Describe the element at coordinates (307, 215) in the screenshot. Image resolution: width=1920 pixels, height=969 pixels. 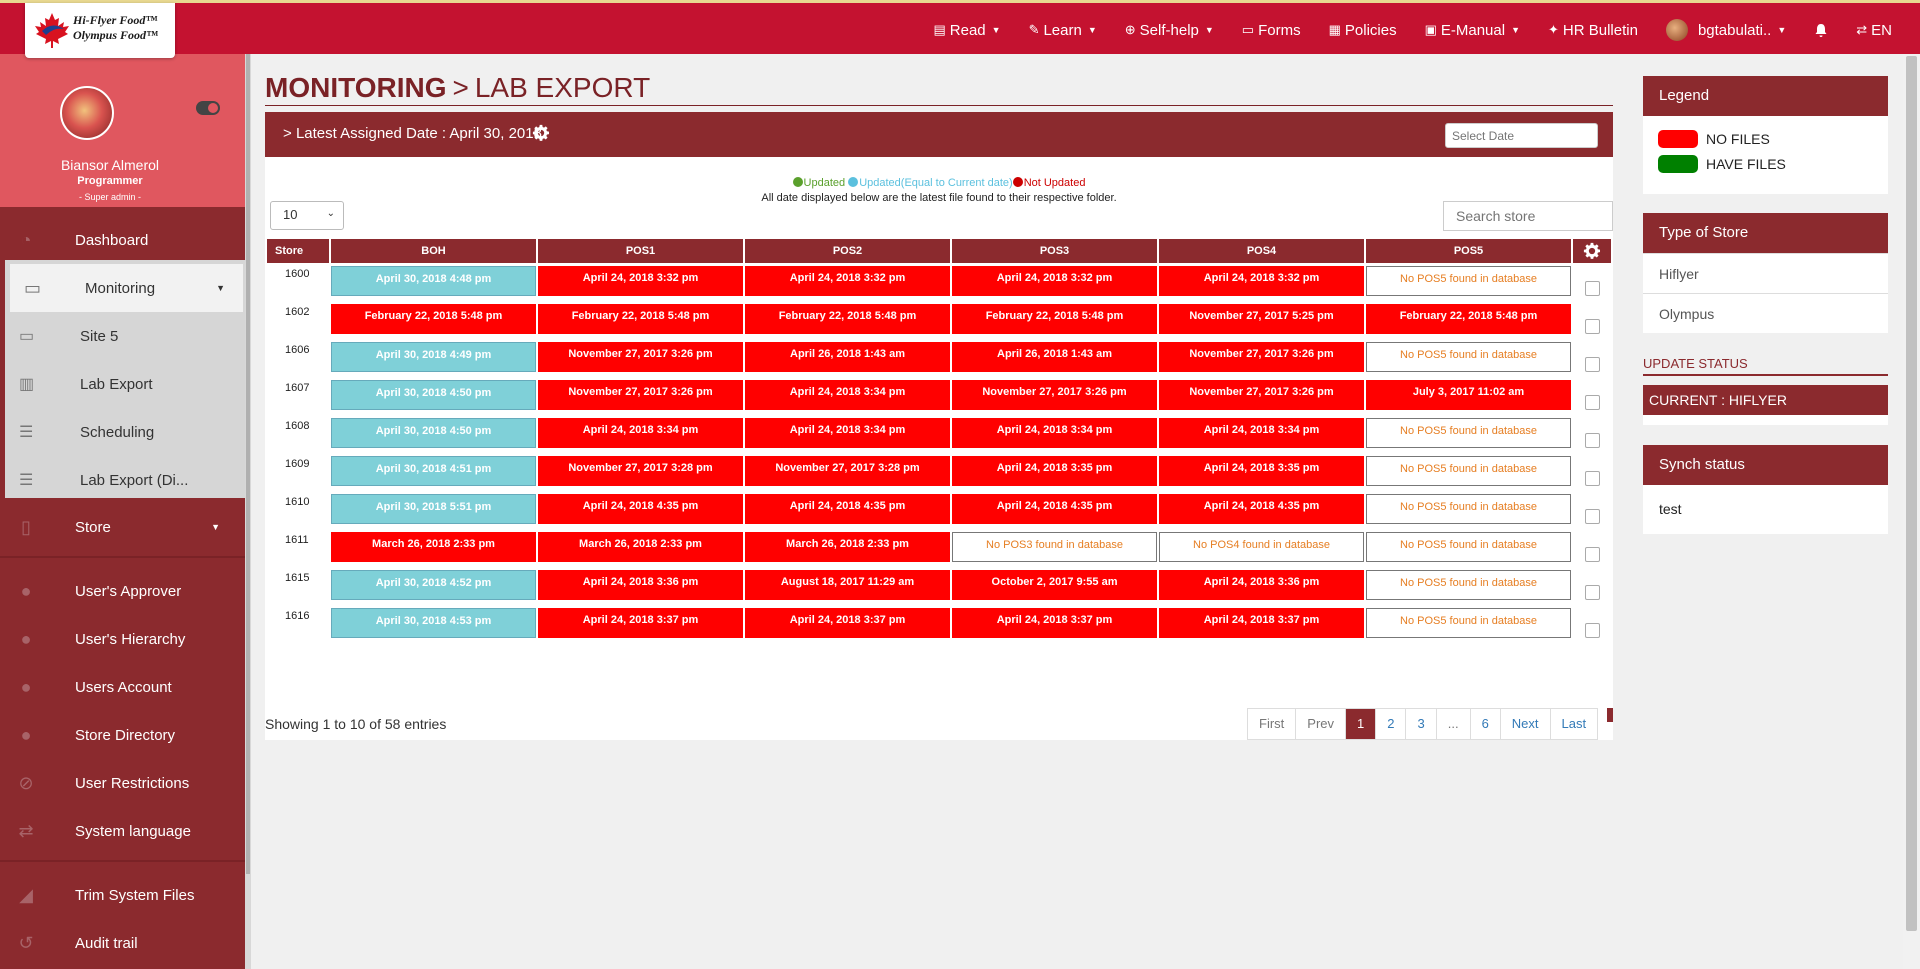
I see `page-length-select: 10 ⌄` at that location.